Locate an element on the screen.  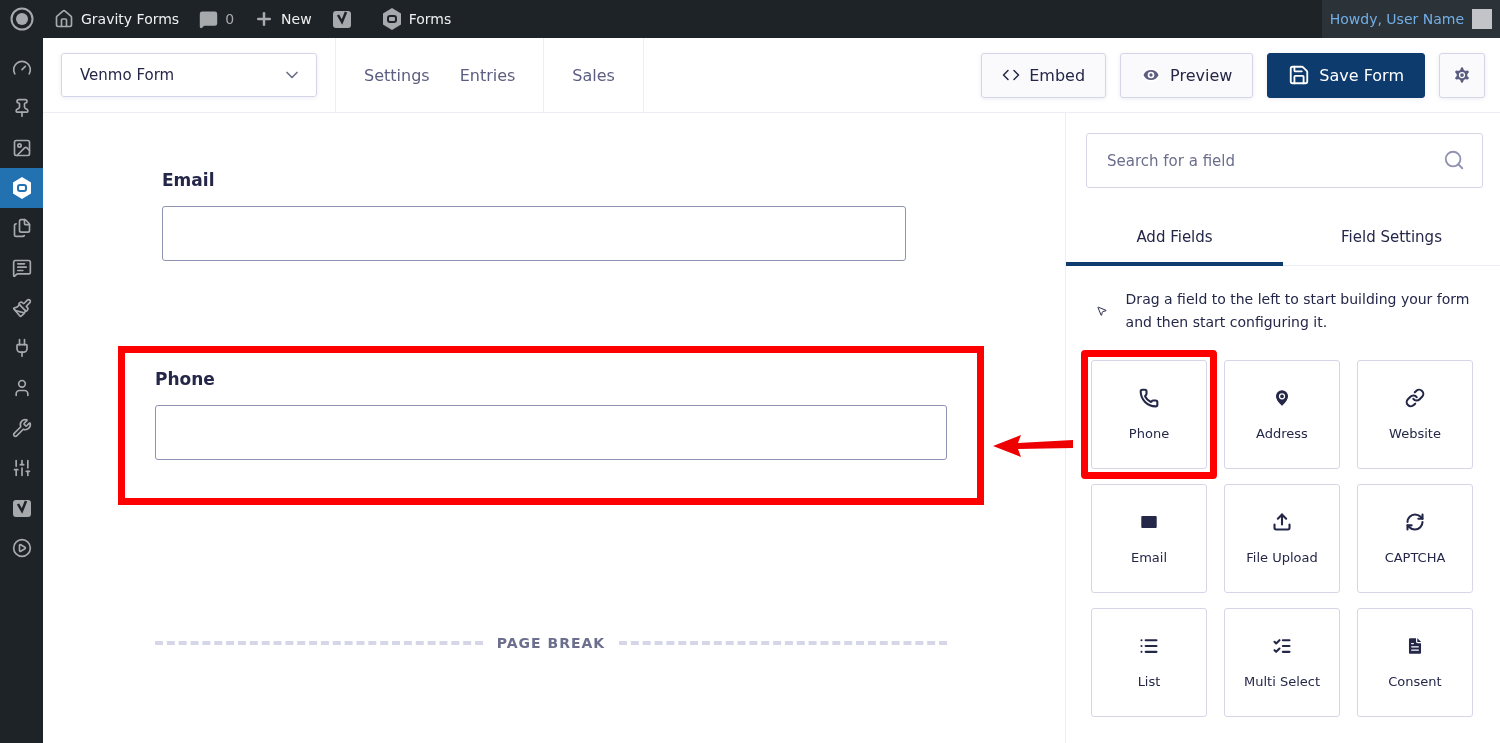
panel-tab: Add Fields is located at coordinates (1174, 239).